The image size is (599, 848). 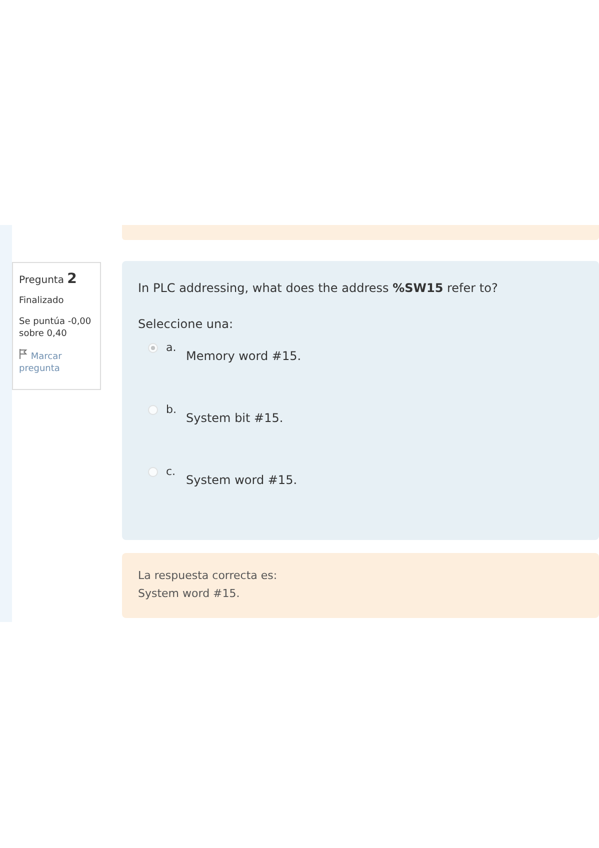 I want to click on correct-answer-text: System word #15., so click(x=189, y=594).